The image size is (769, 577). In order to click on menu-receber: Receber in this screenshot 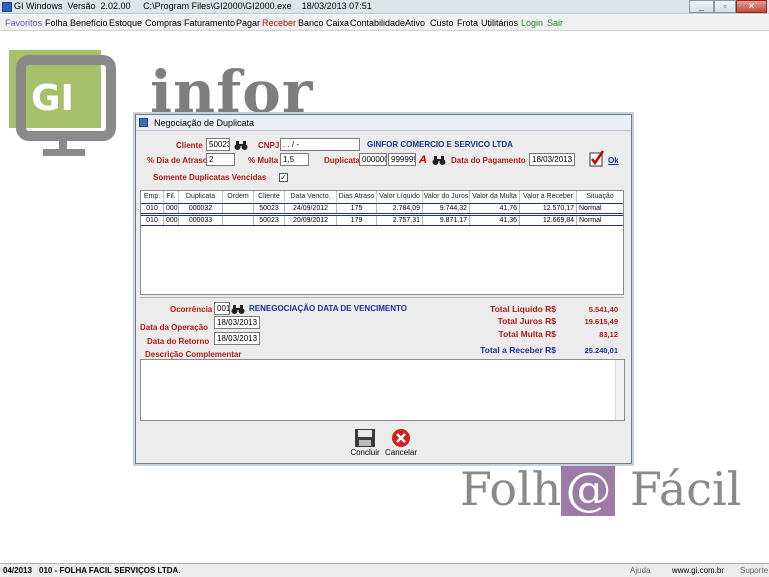, I will do `click(279, 23)`.